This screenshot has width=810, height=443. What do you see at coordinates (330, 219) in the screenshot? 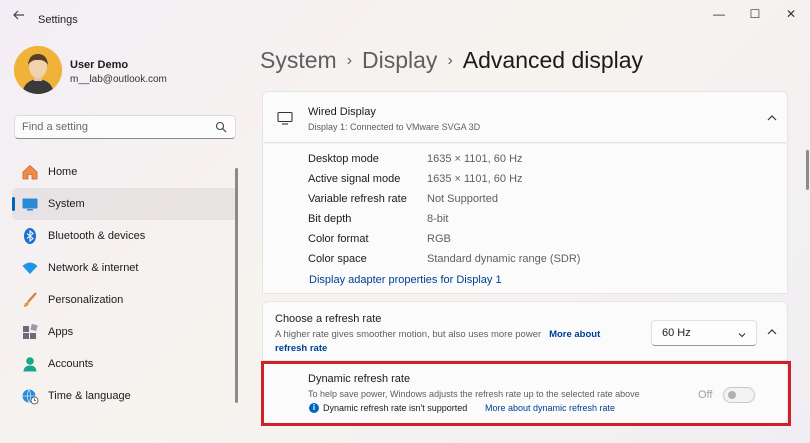
I see `property-label: Bit depth` at bounding box center [330, 219].